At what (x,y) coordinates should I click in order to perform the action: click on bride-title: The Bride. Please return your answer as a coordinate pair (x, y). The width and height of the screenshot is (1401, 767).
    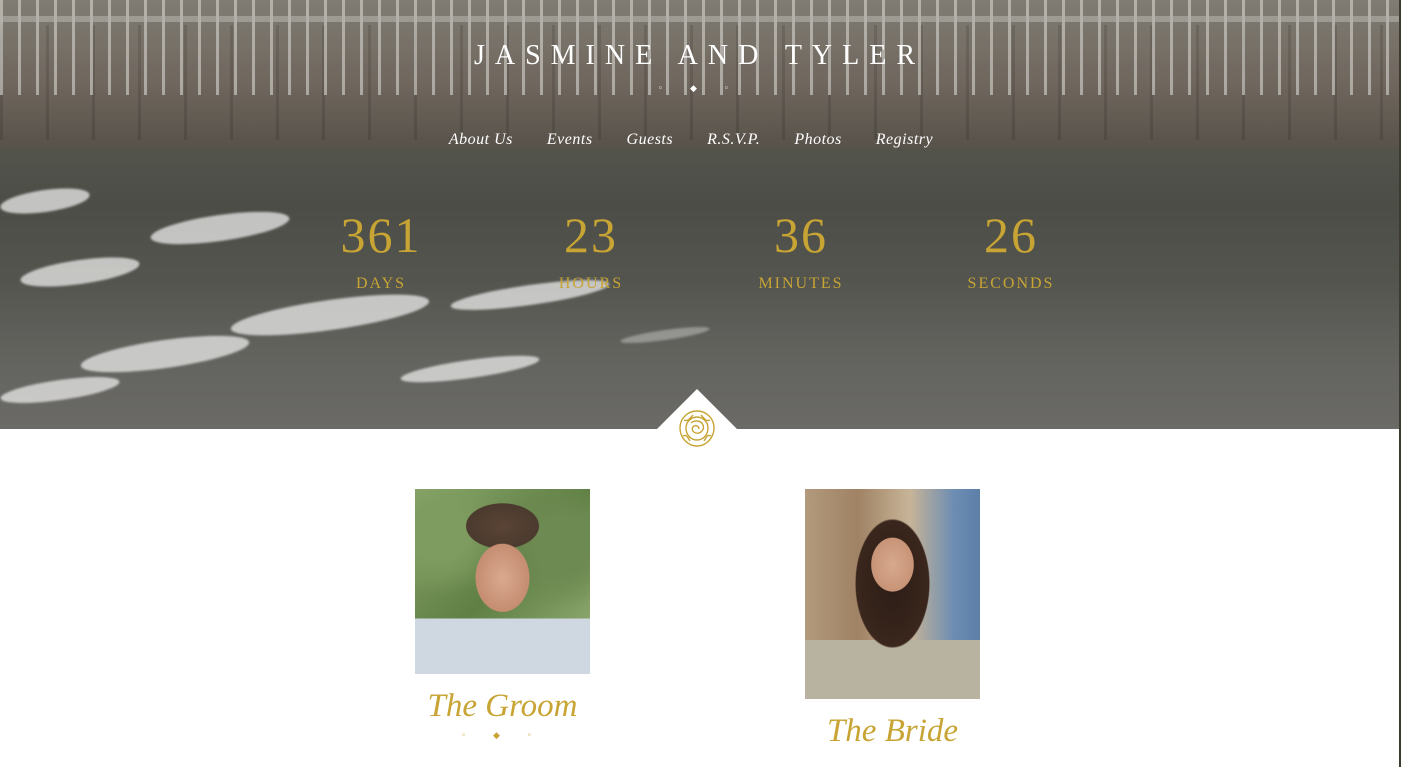
    Looking at the image, I should click on (892, 731).